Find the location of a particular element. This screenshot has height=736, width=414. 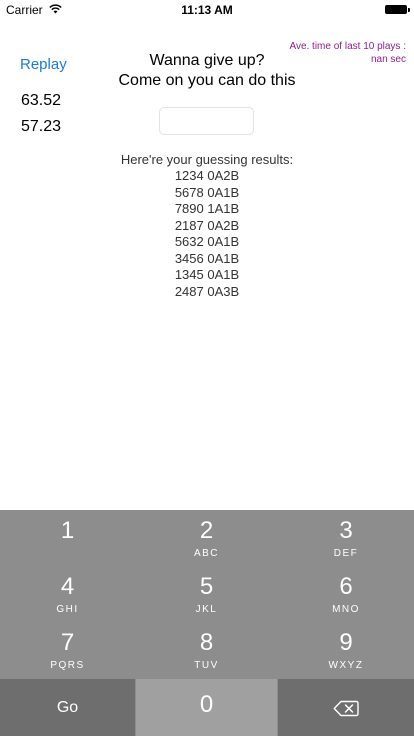

key-number: 7 is located at coordinates (67, 642).